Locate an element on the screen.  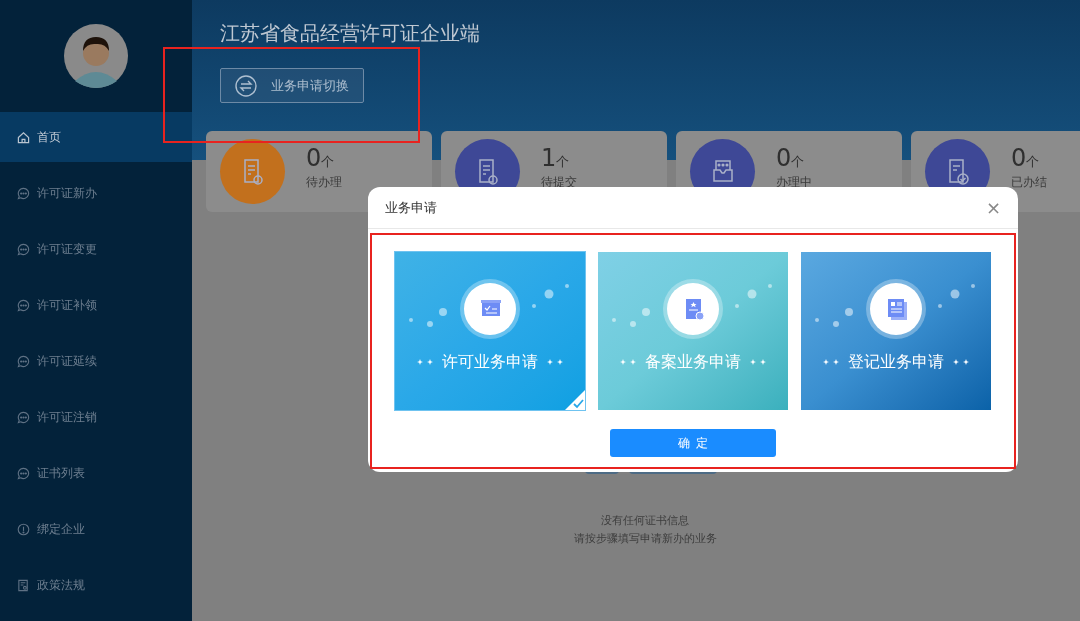
sidebar-item: 政策法规 is located at coordinates (96, 585).